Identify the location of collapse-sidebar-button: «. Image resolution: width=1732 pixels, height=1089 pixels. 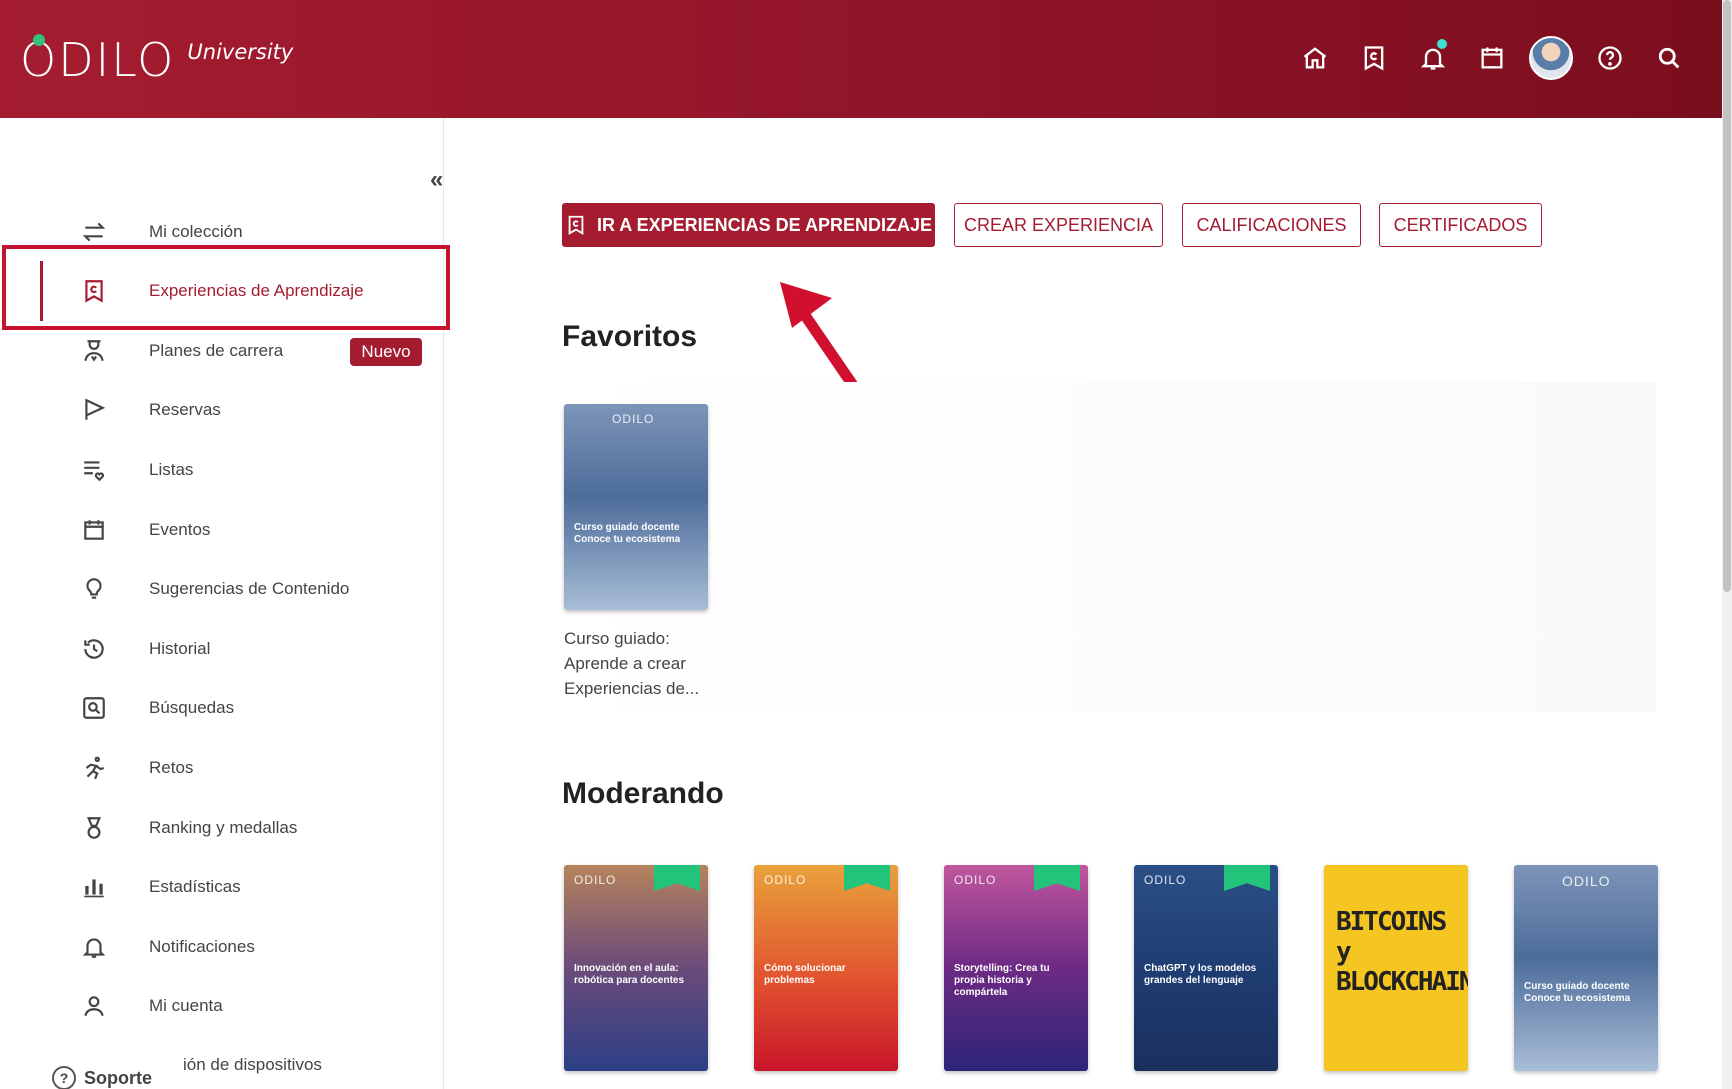
(437, 180).